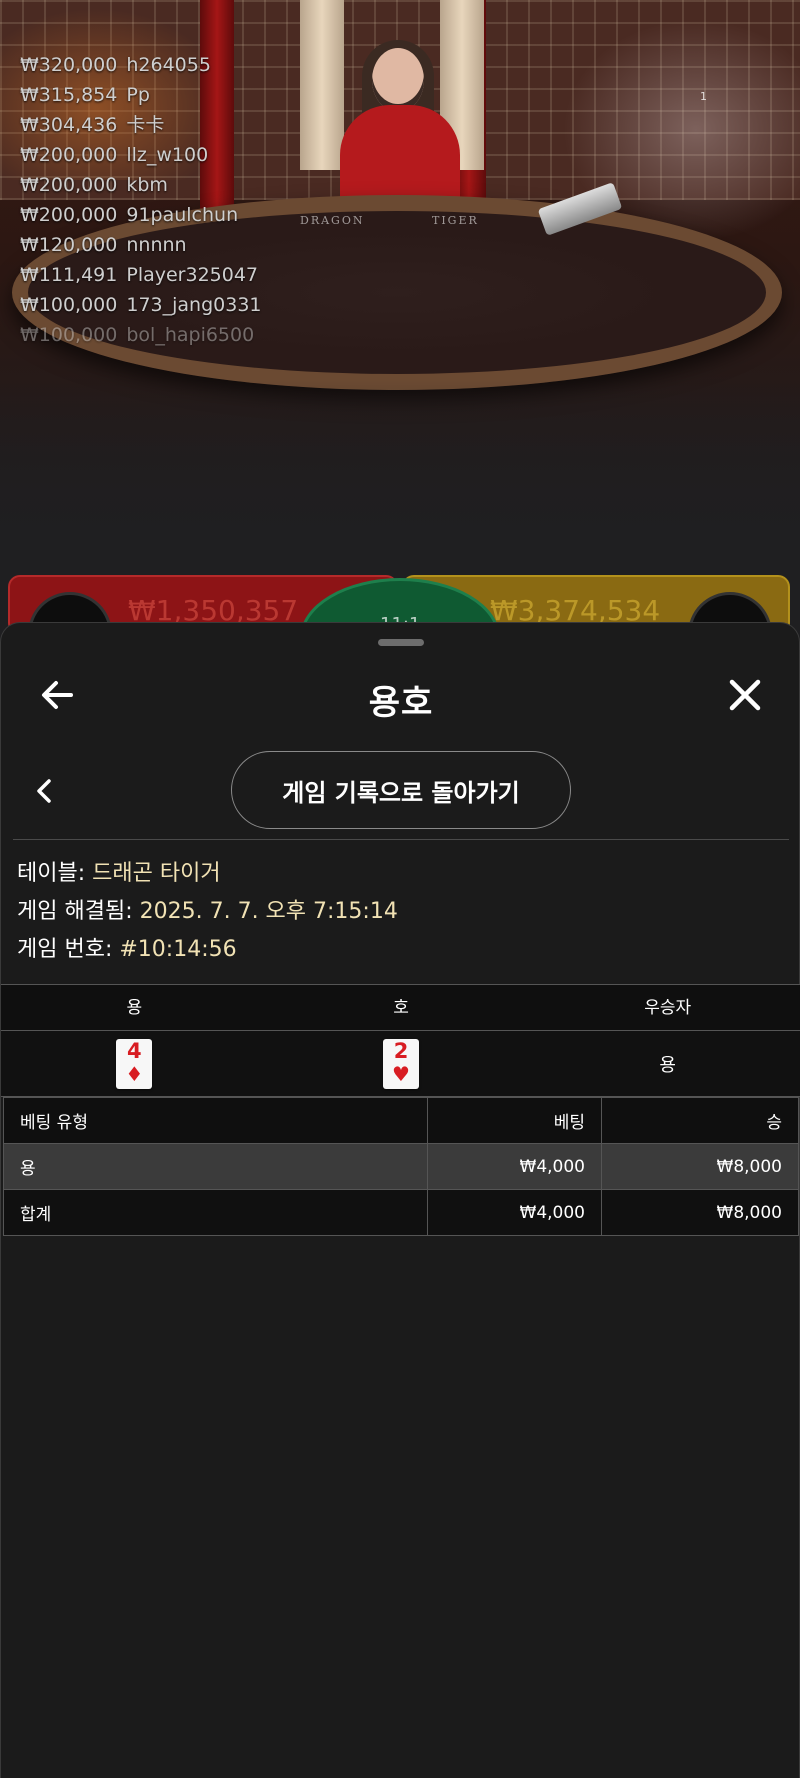  Describe the element at coordinates (134, 1008) in the screenshot. I see `dragon-column-header: 용` at that location.